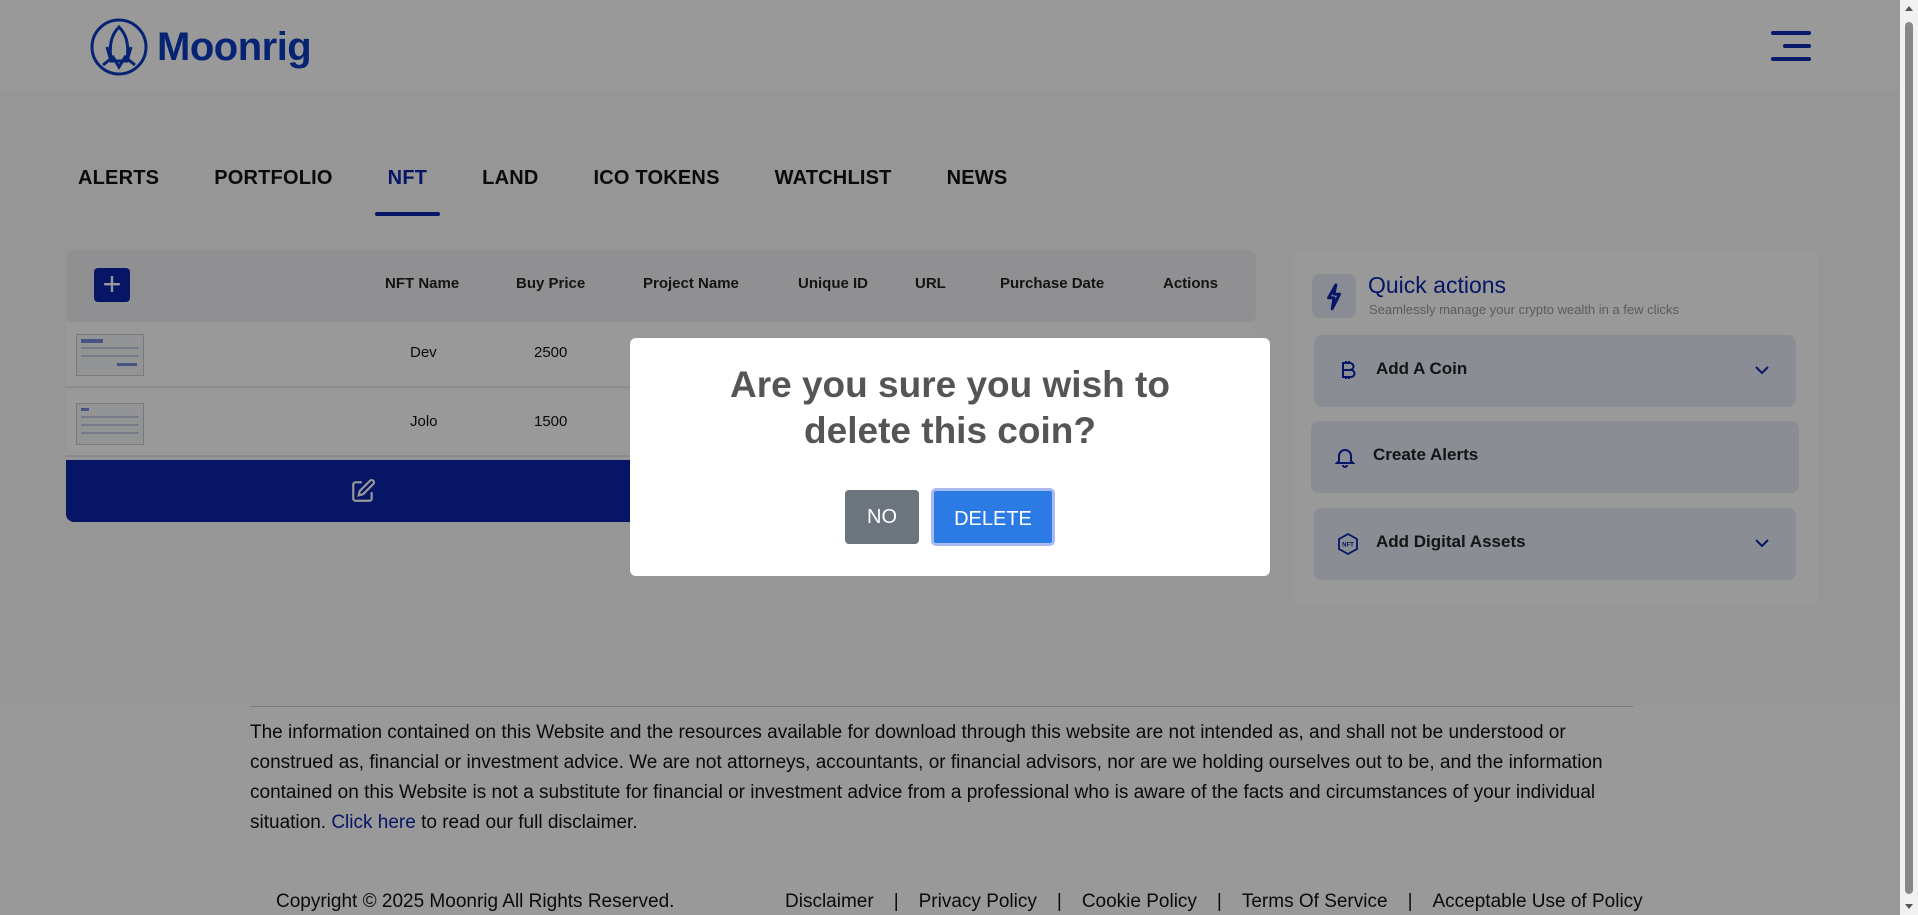 The height and width of the screenshot is (915, 1918). I want to click on scrollbar, so click(1909, 457).